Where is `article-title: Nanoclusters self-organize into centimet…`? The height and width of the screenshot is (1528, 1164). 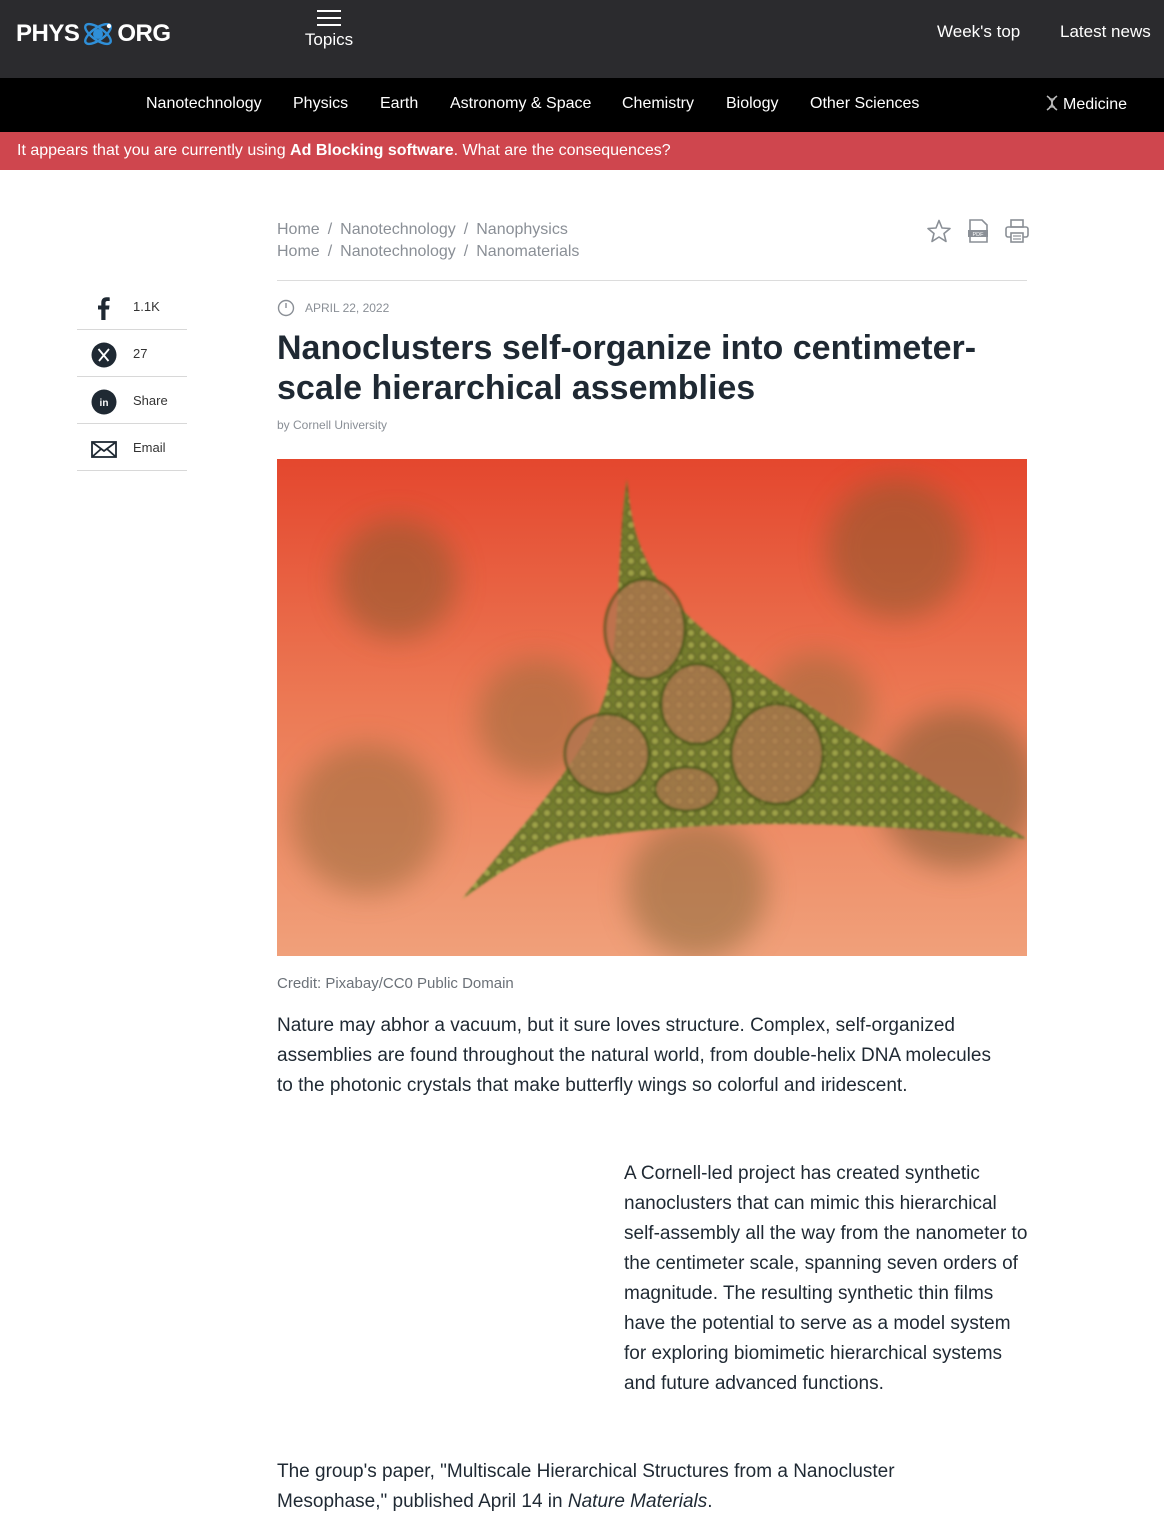
article-title: Nanoclusters self-organize into centimet… is located at coordinates (627, 368).